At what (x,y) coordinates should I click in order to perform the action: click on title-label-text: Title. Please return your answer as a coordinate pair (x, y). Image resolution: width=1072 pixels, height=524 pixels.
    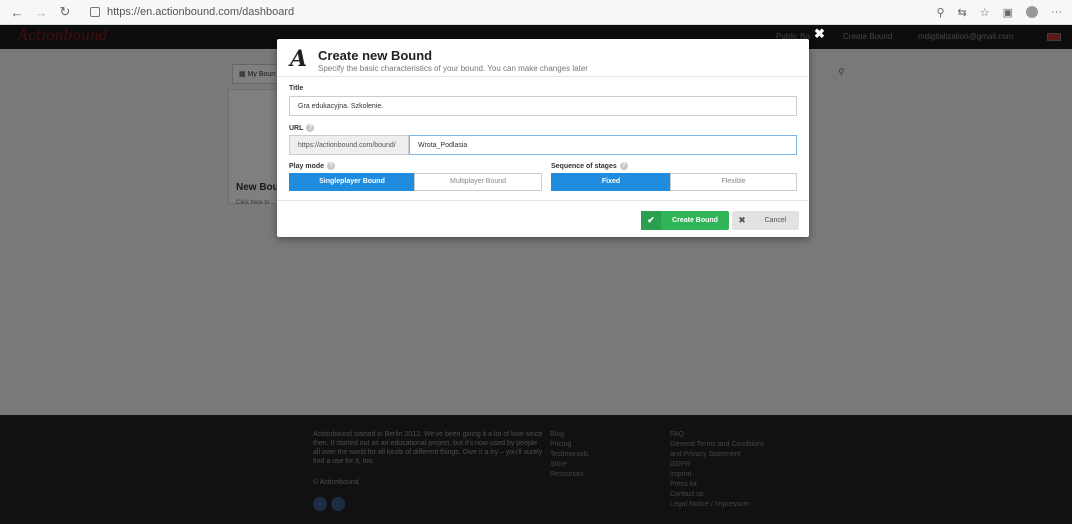
    Looking at the image, I should click on (296, 88).